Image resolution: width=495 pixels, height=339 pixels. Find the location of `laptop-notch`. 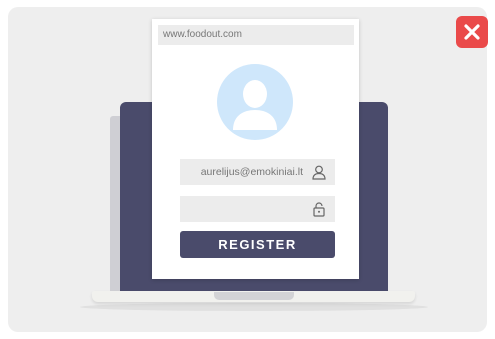

laptop-notch is located at coordinates (254, 296).